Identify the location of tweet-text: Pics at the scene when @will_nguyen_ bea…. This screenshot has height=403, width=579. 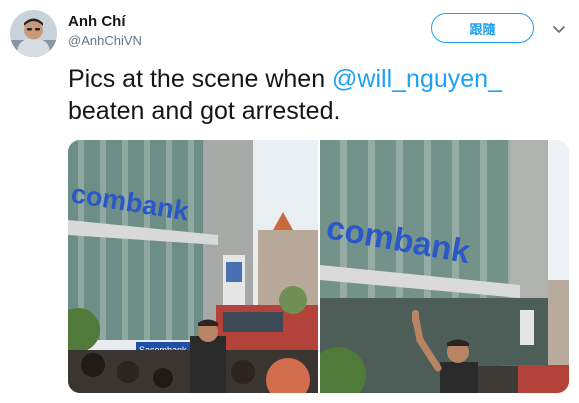
(313, 95).